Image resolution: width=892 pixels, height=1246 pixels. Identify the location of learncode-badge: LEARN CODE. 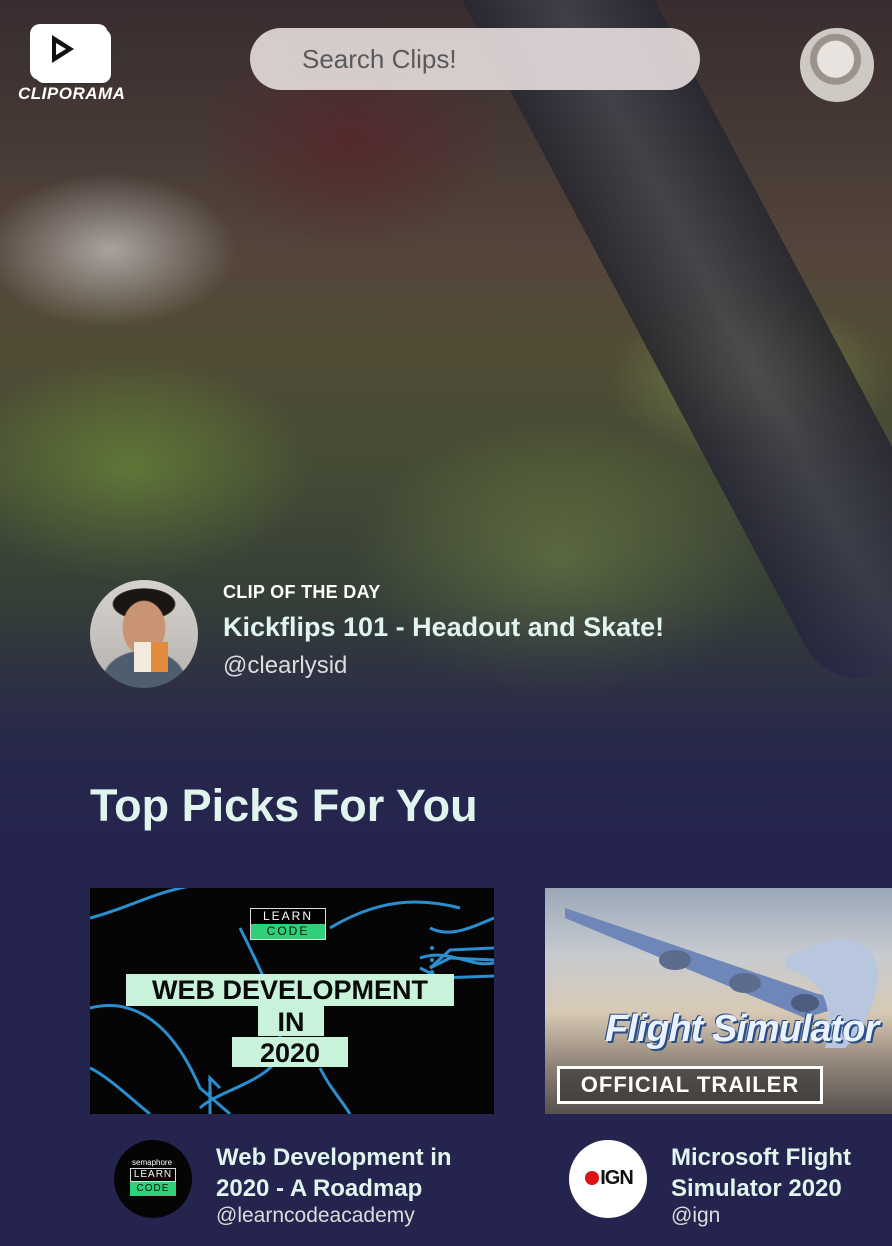
(288, 924).